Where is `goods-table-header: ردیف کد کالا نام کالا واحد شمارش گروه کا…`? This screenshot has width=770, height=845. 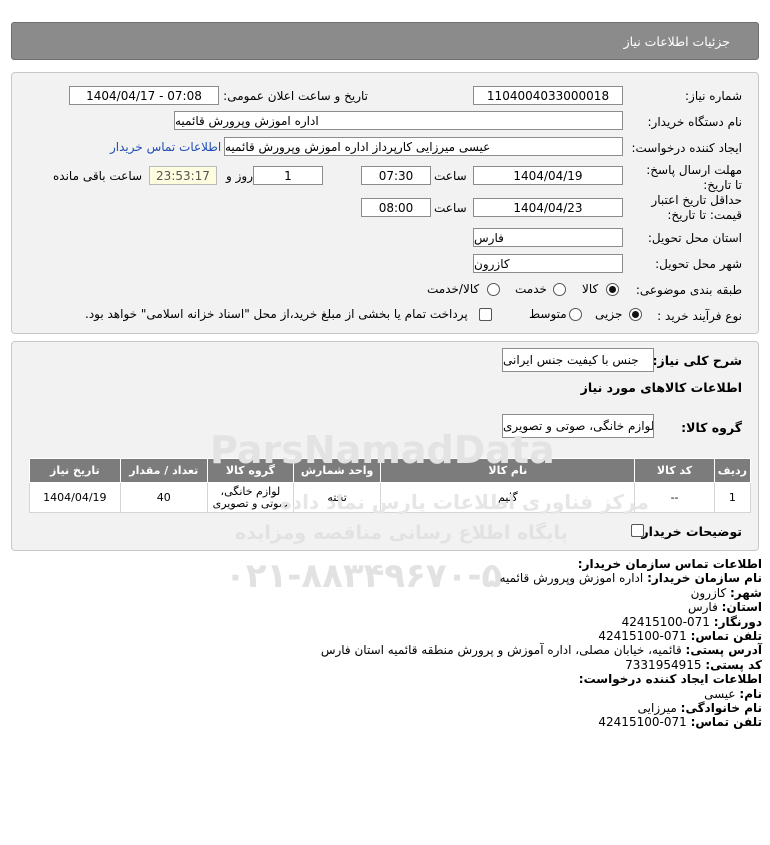
goods-table-header: ردیف کد کالا نام کالا واحد شمارش گروه کا… is located at coordinates (390, 470).